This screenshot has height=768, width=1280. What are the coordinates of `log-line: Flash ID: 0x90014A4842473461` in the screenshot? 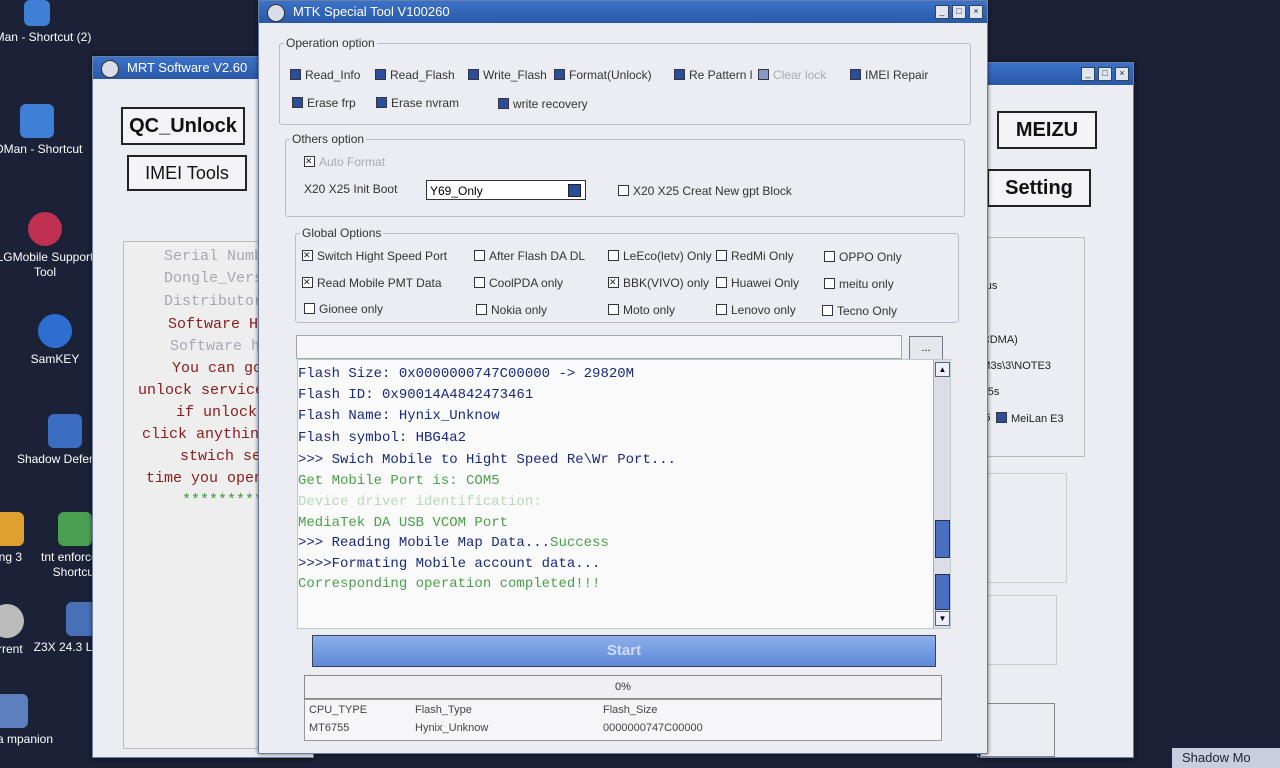 It's located at (416, 395).